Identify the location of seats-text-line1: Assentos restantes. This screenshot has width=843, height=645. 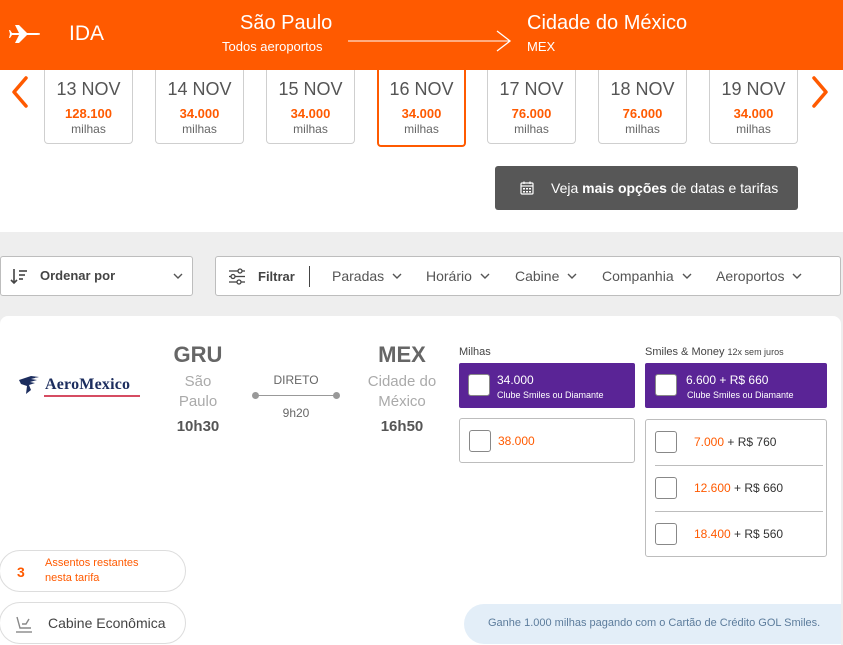
(92, 563).